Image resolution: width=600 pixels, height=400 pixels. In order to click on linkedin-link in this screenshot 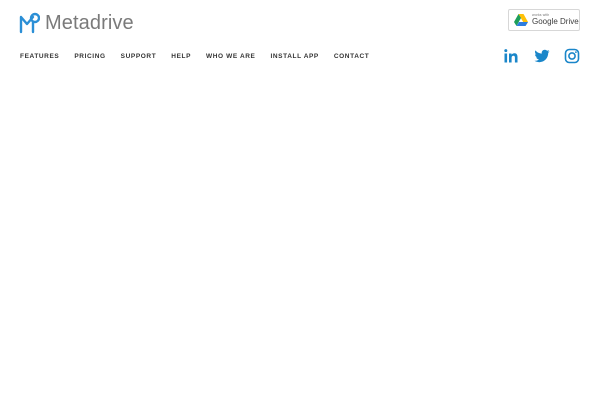, I will do `click(511, 56)`.